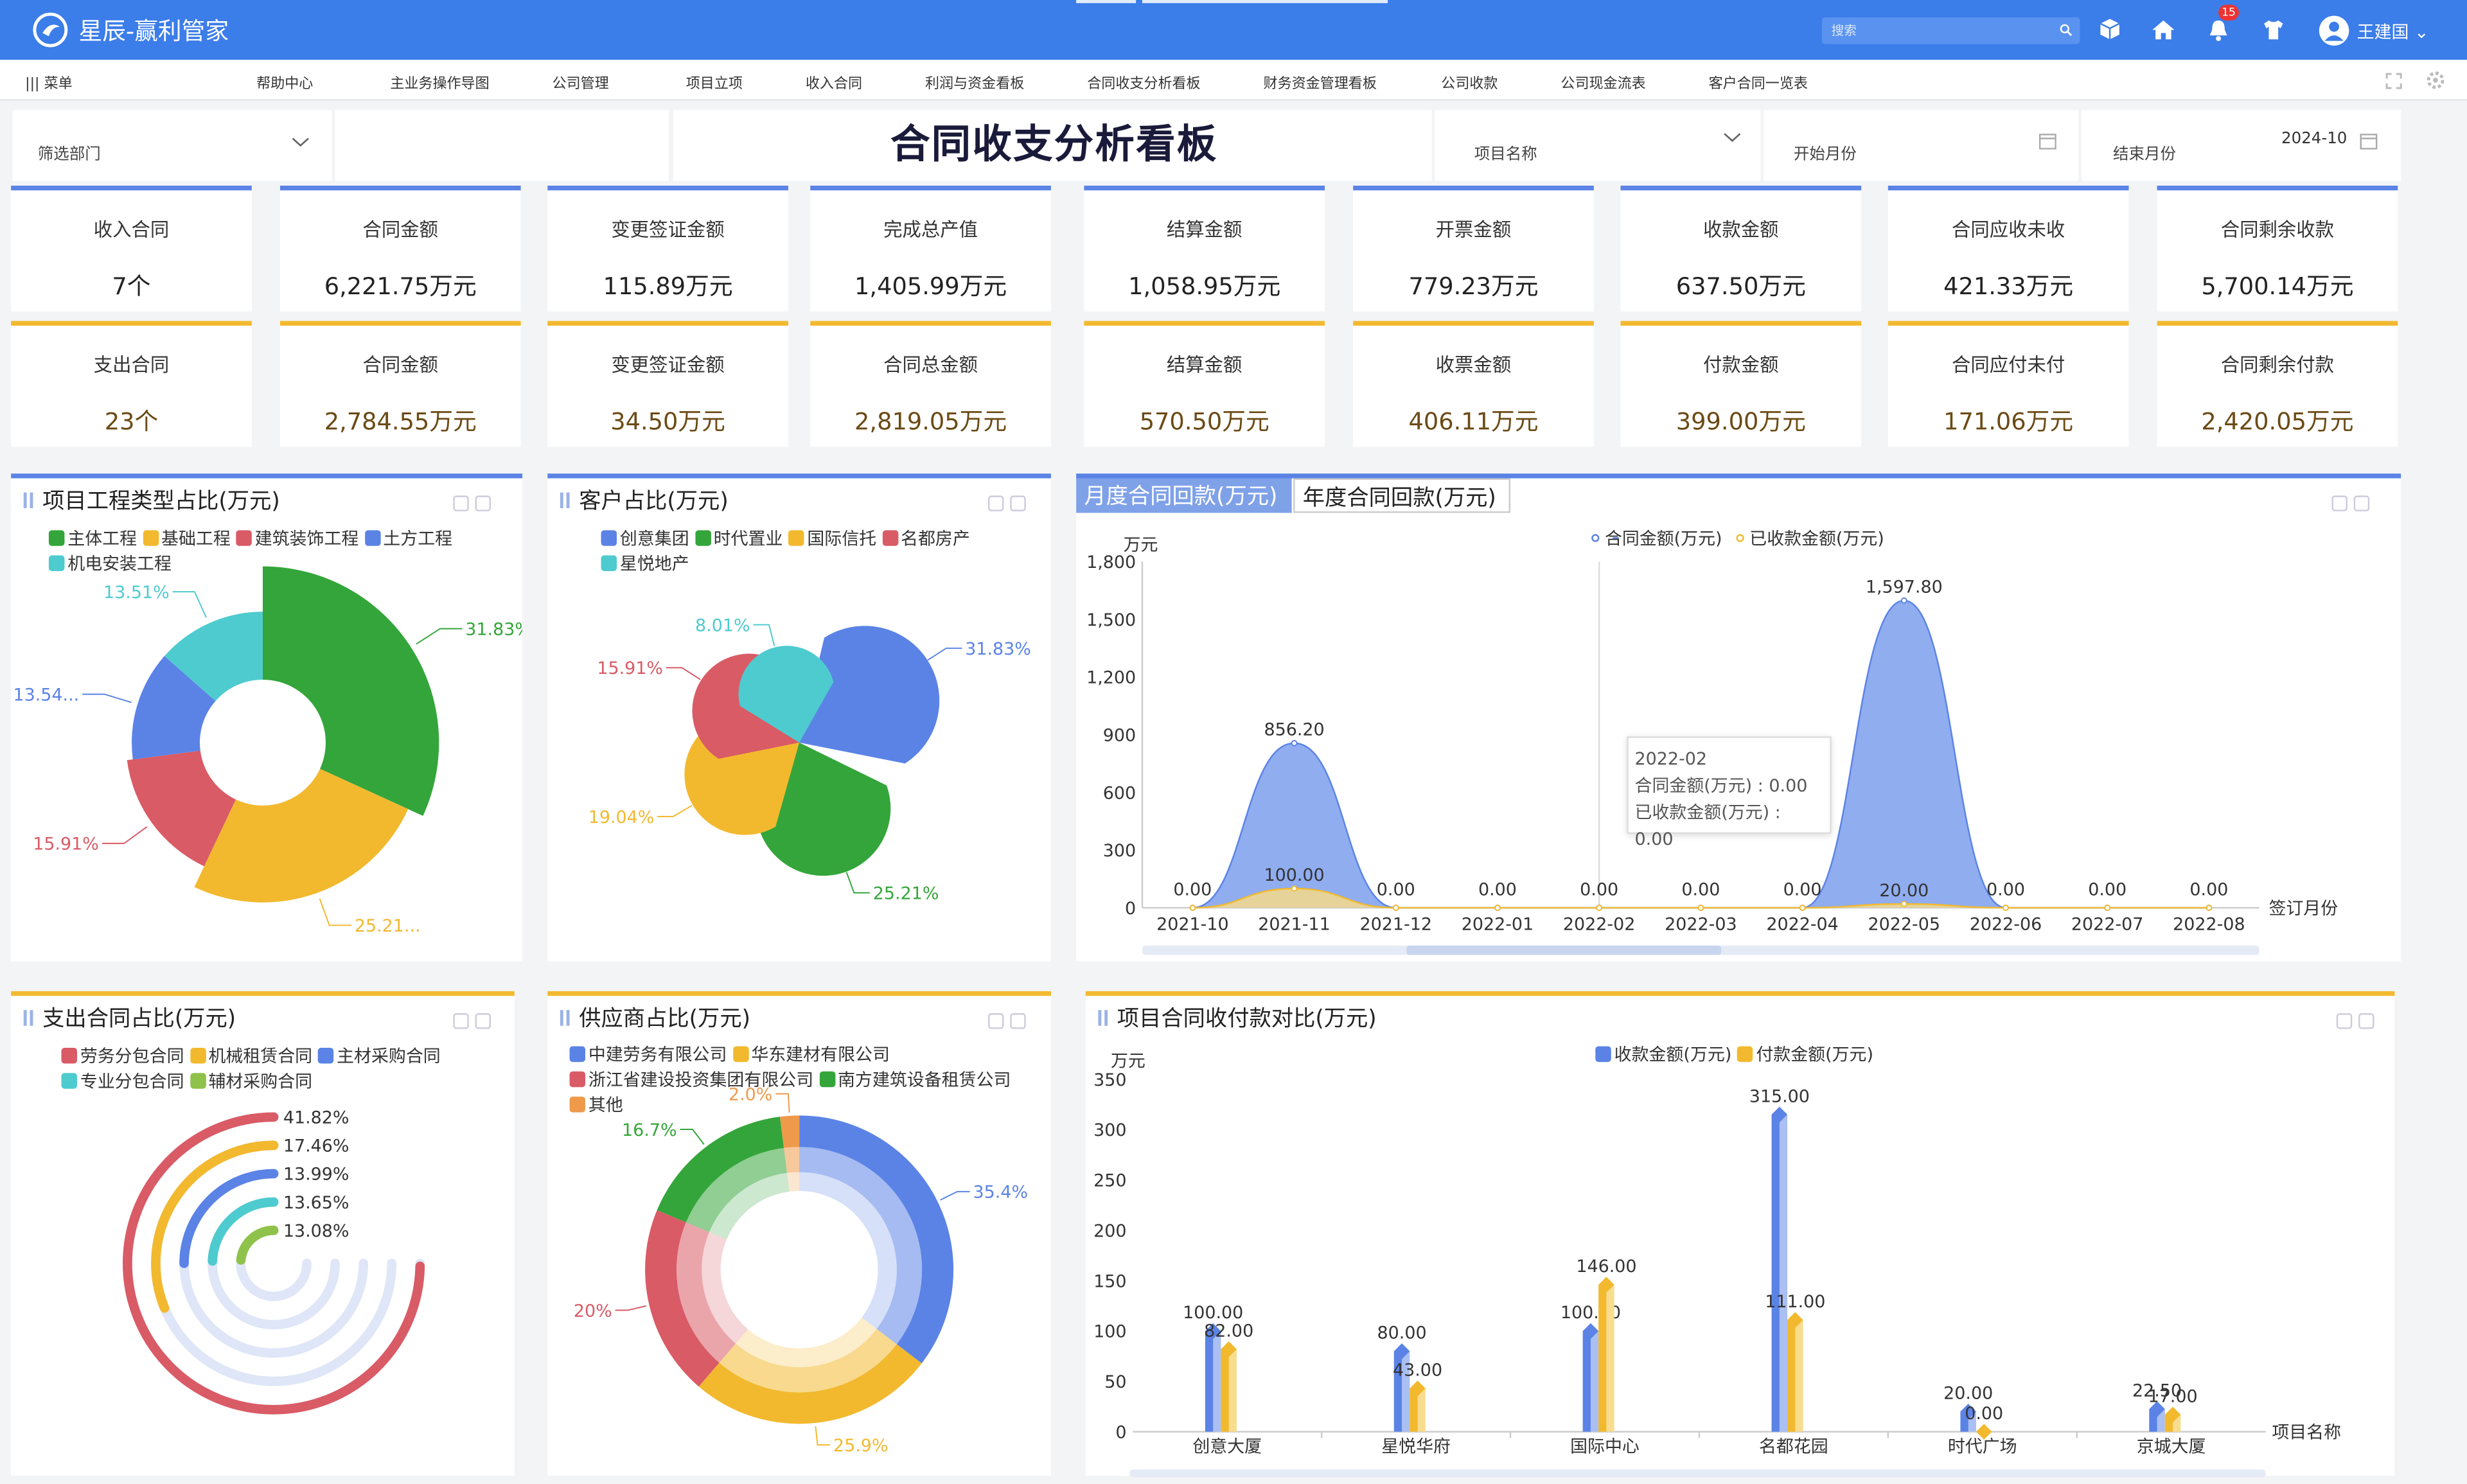  What do you see at coordinates (714, 83) in the screenshot?
I see `nav-project-setup: 项目立项` at bounding box center [714, 83].